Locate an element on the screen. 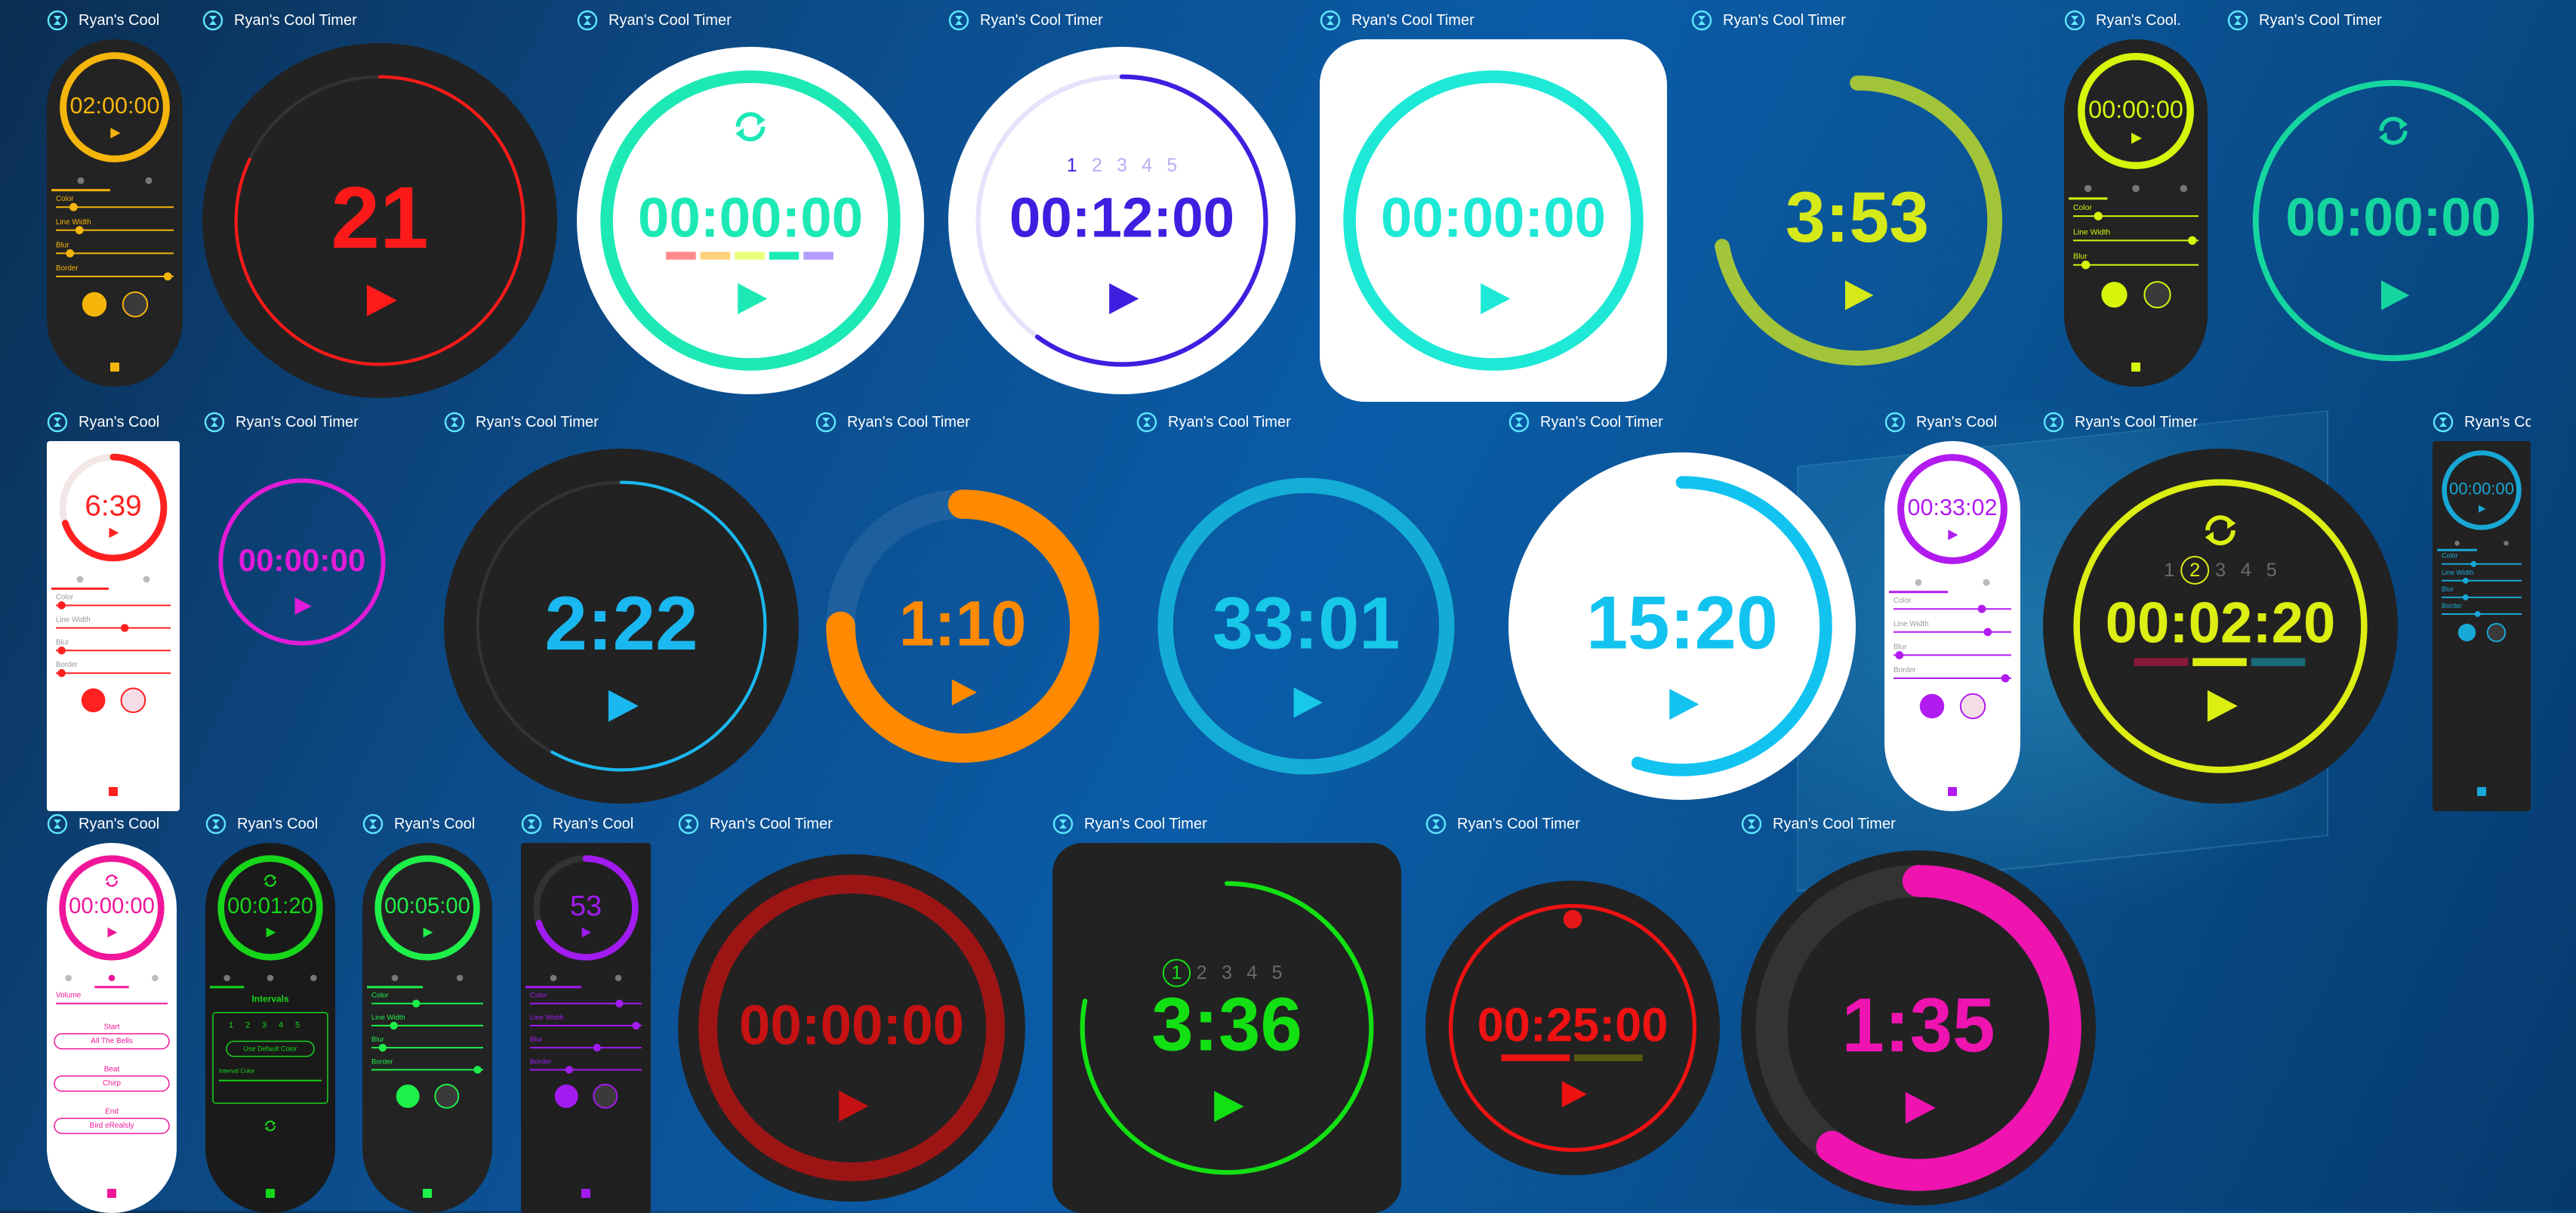  interval-step: 1 is located at coordinates (1072, 166).